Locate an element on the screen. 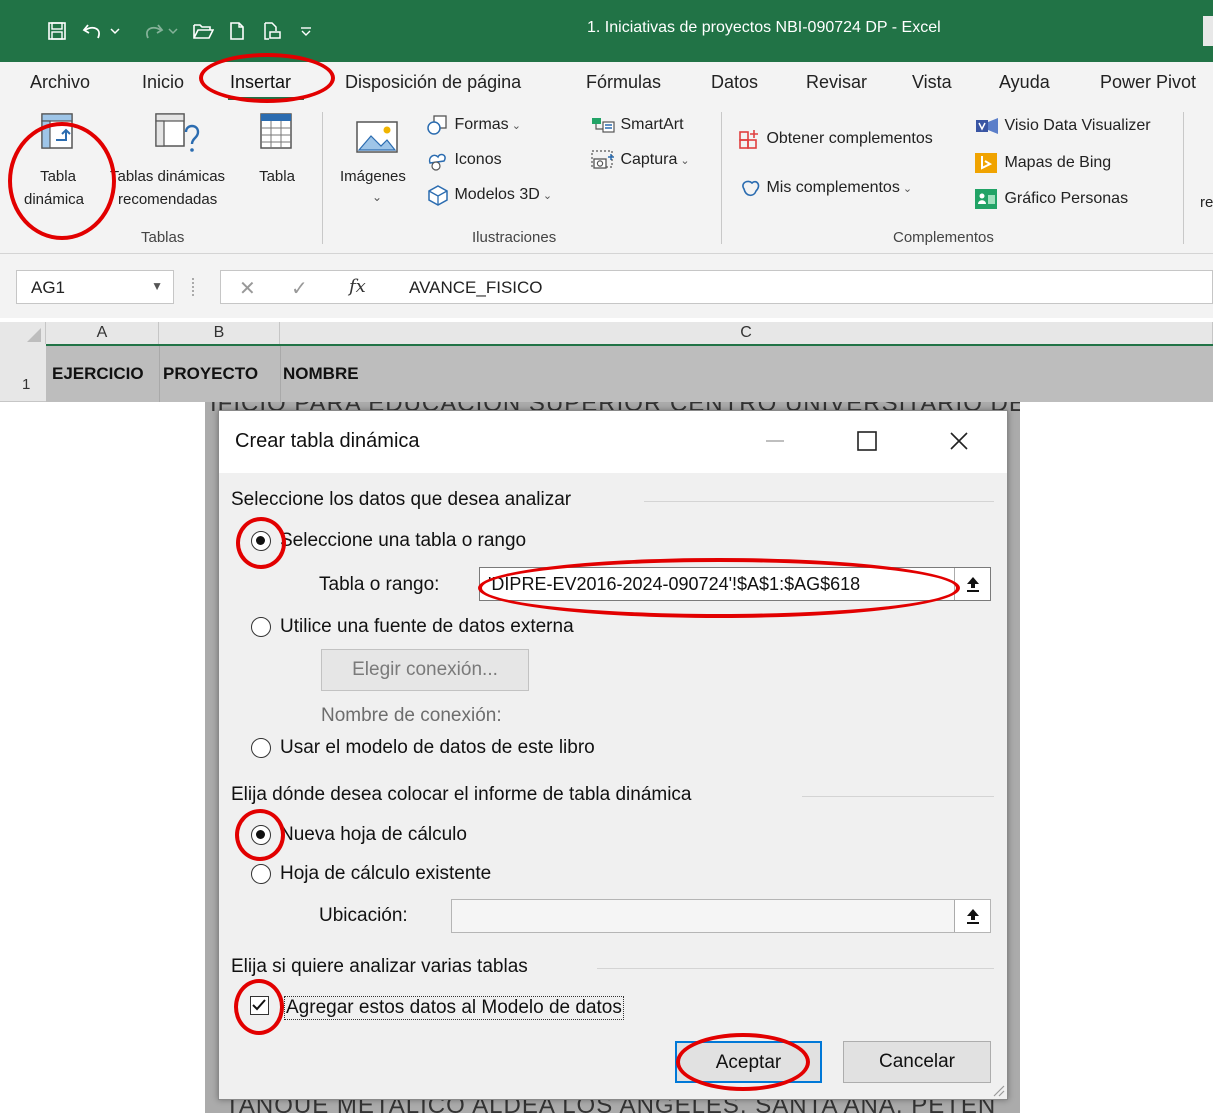 The height and width of the screenshot is (1113, 1213). images-dropdown-icon: ⌄ is located at coordinates (377, 197).